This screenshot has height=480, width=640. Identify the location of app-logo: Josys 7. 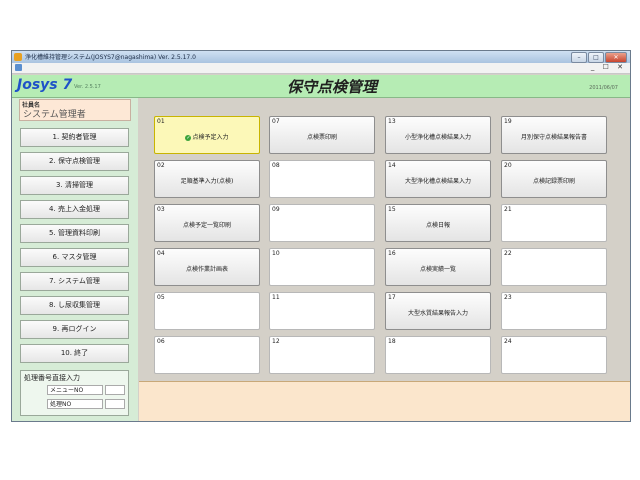
(45, 85).